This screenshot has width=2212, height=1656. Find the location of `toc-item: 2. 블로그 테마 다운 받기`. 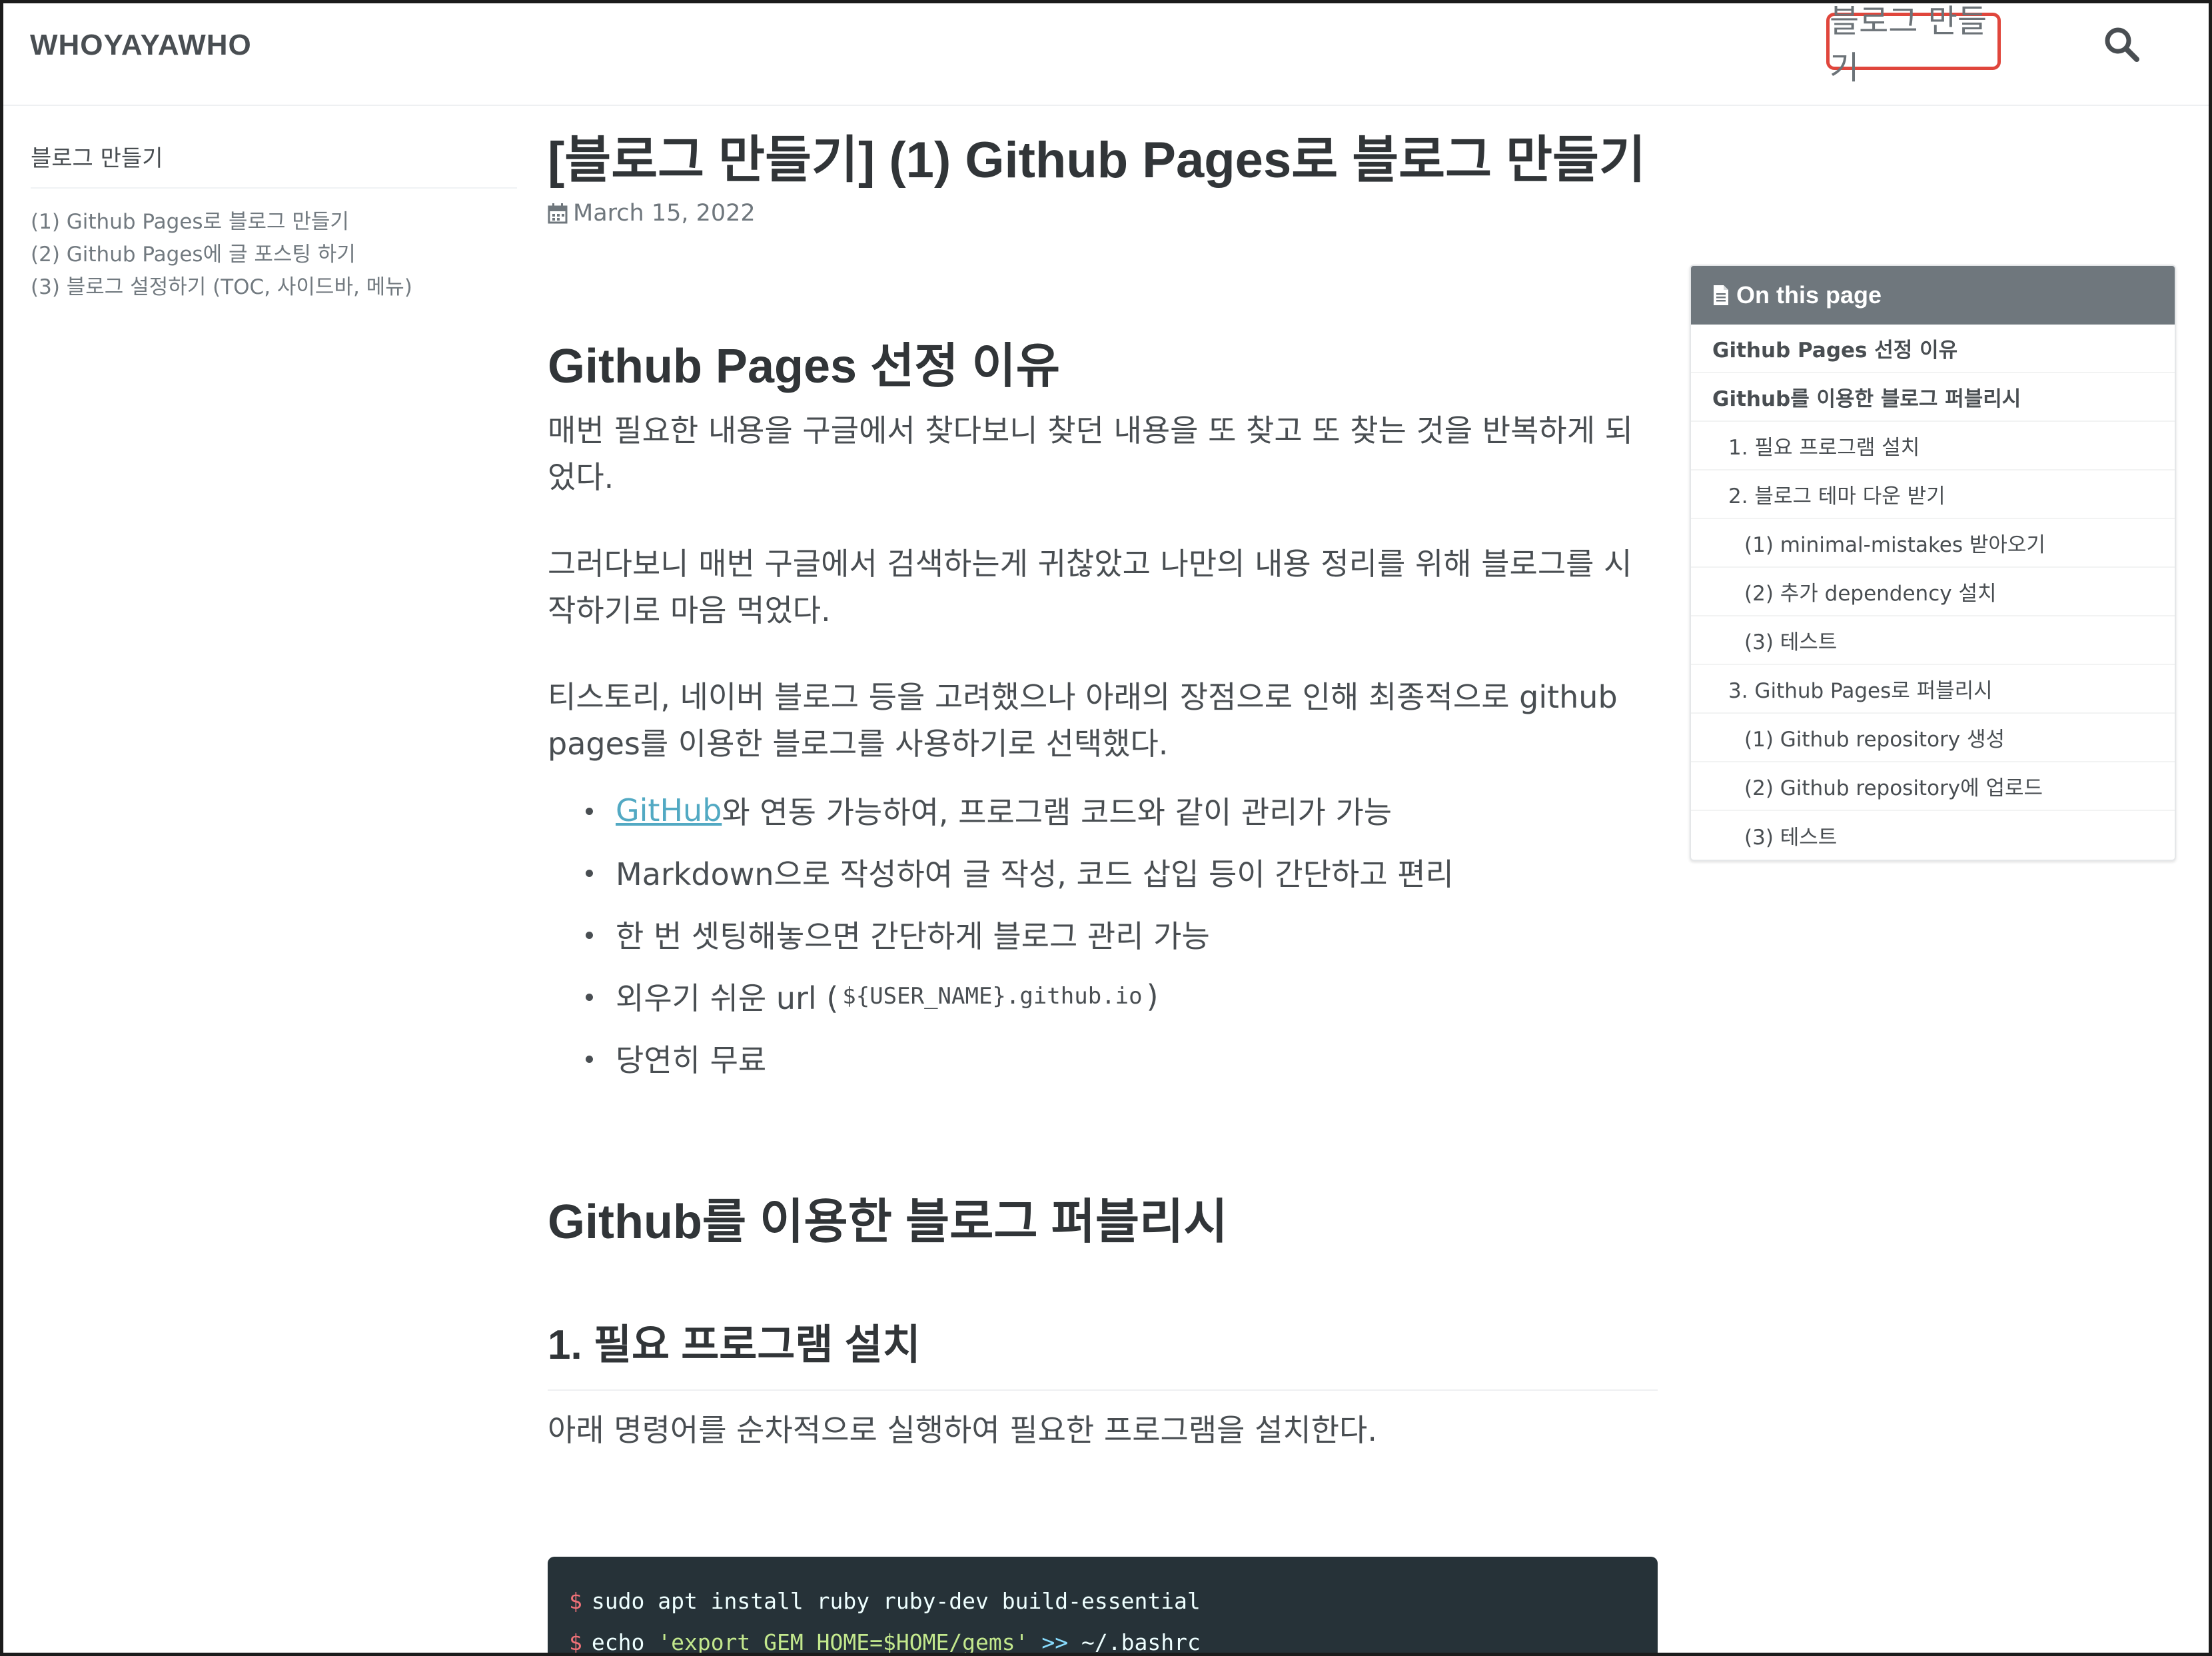

toc-item: 2. 블로그 테마 다운 받기 is located at coordinates (1933, 494).